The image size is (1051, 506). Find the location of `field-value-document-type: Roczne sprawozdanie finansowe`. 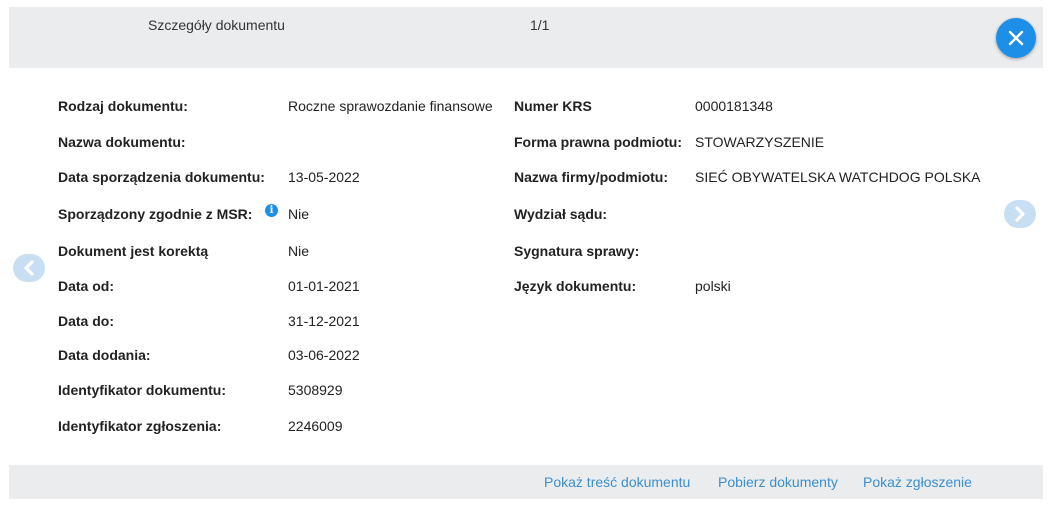

field-value-document-type: Roczne sprawozdanie finansowe is located at coordinates (390, 106).